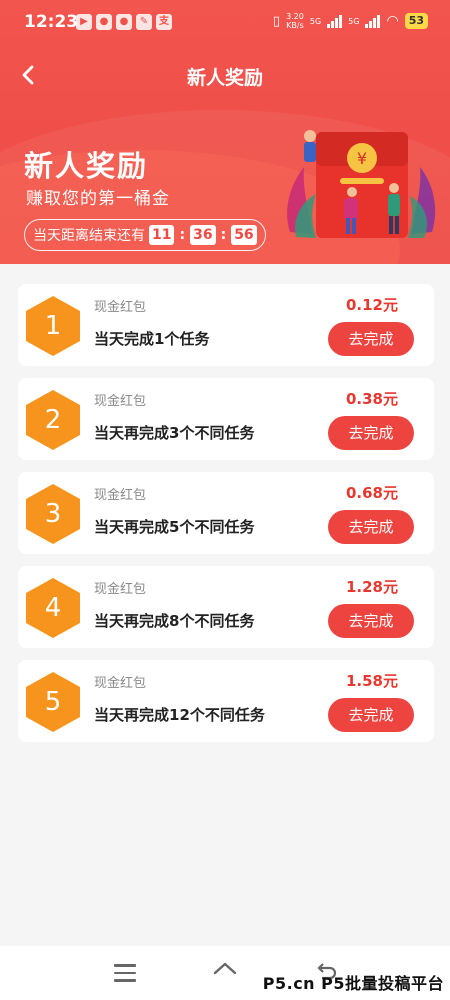  I want to click on task-amount: 1.58元, so click(371, 681).